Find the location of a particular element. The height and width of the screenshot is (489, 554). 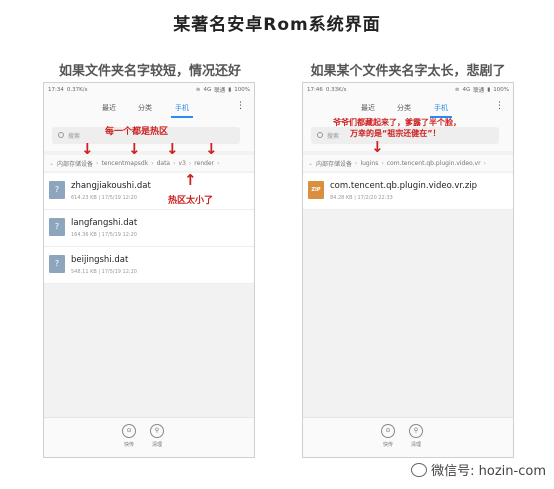

annotation-line1: 爷爷们都藏起来了，爹露了半个脸， is located at coordinates (397, 122).